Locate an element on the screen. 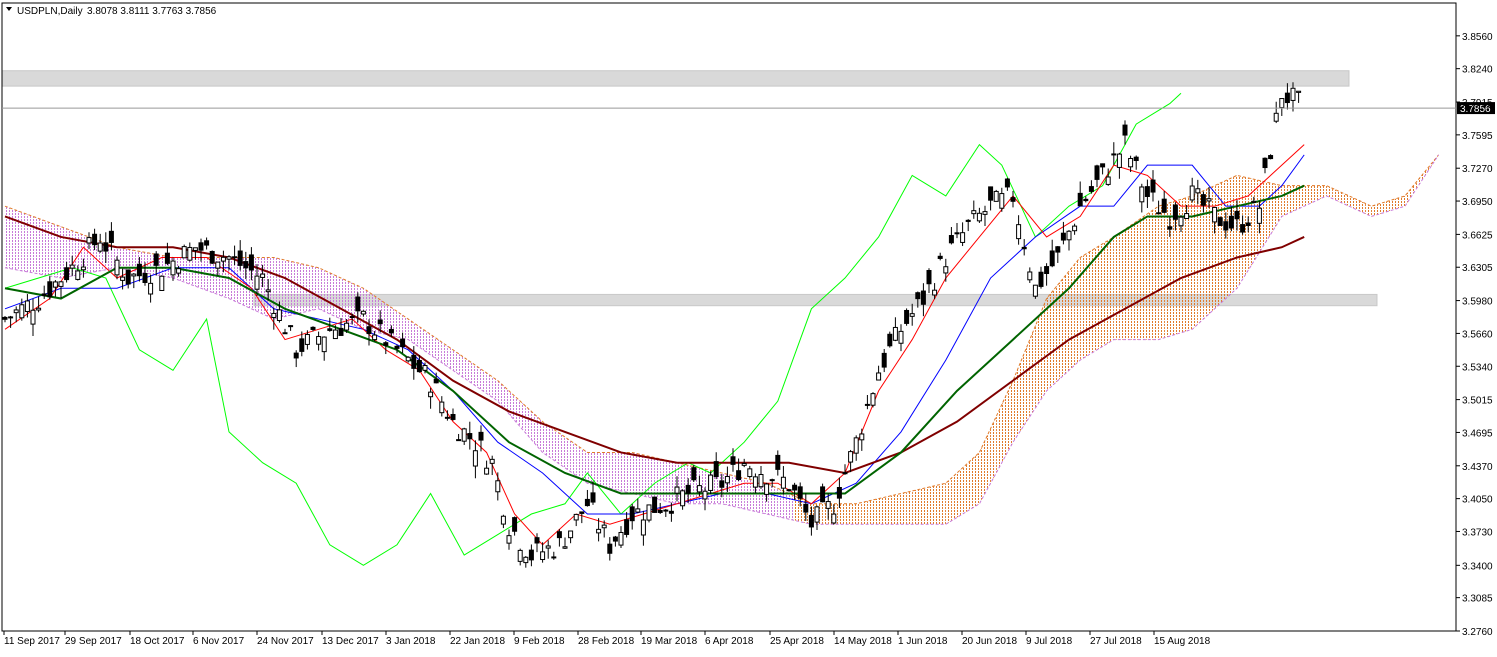 This screenshot has height=657, width=1497. x-tick-label: 20 Jun 2018 is located at coordinates (989, 641).